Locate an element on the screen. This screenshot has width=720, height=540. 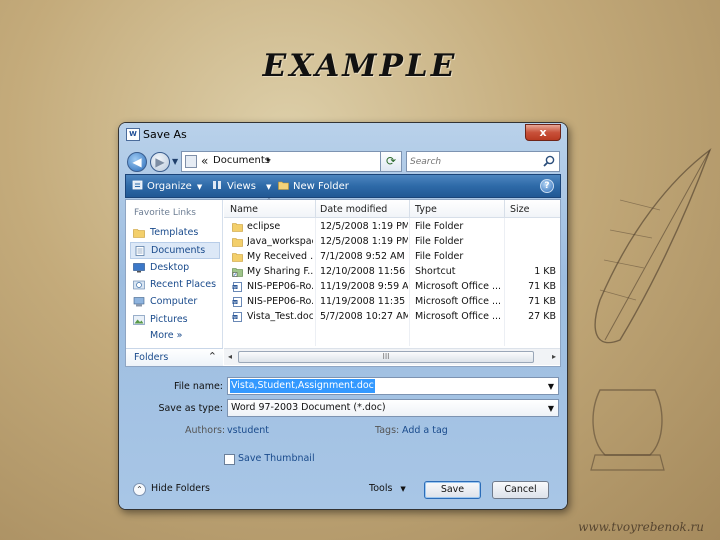
close-button: x is located at coordinates (543, 132).